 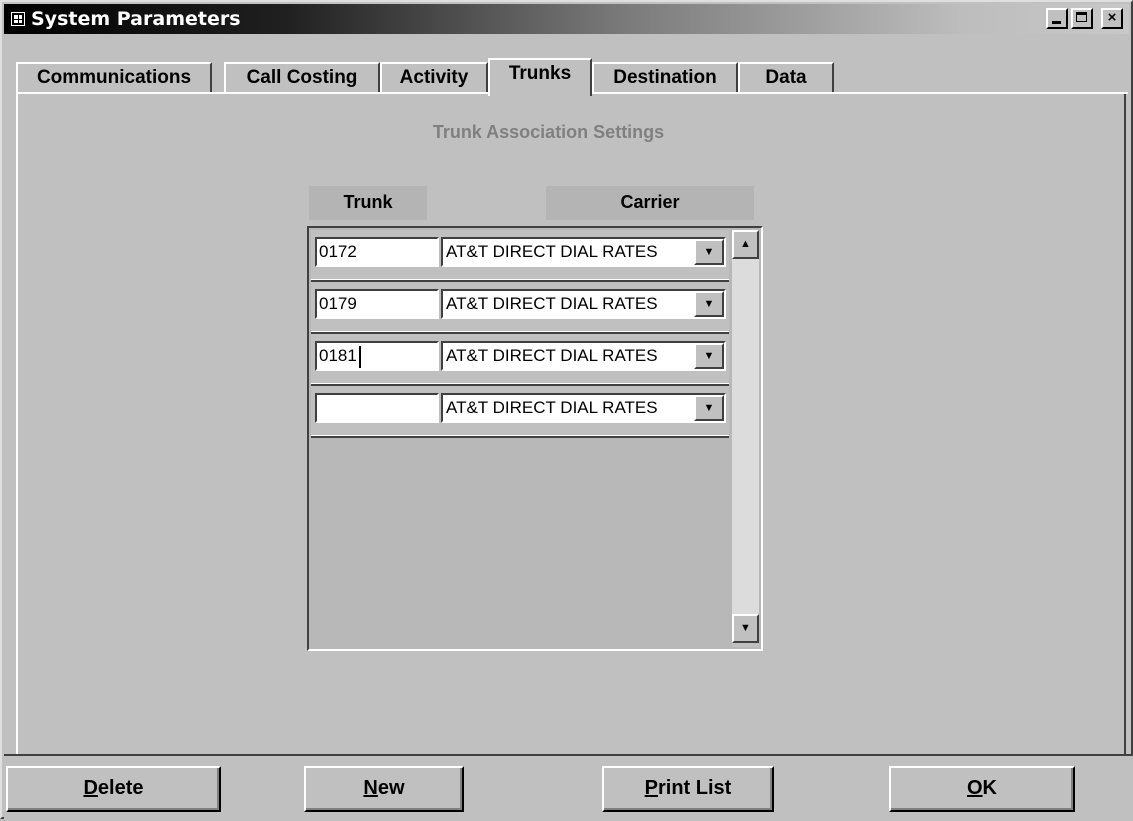 What do you see at coordinates (368, 203) in the screenshot?
I see `trunk-column-header: Trunk` at bounding box center [368, 203].